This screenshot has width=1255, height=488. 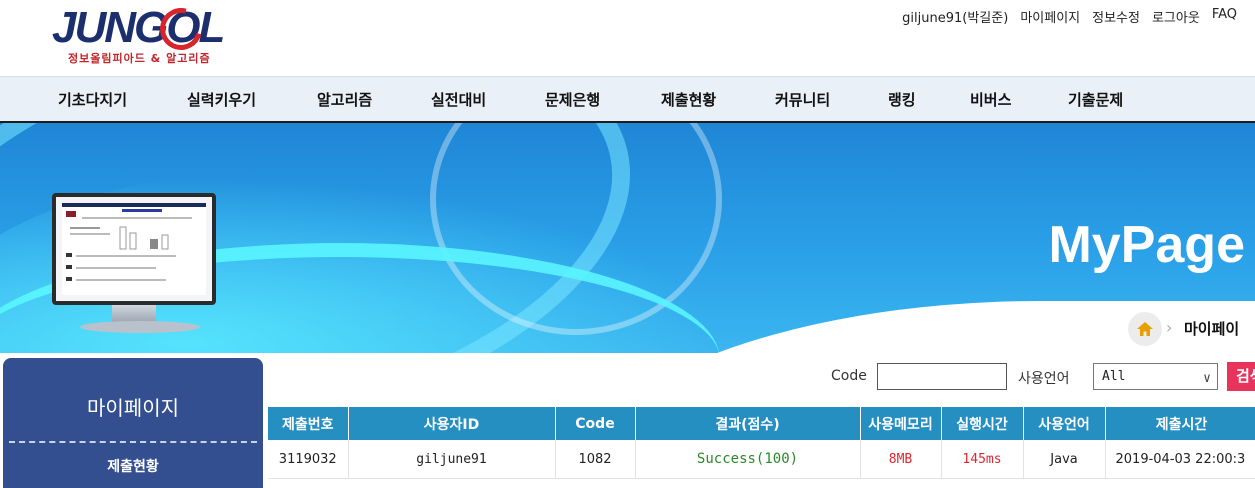 What do you see at coordinates (901, 459) in the screenshot?
I see `cell-memory: 8MB` at bounding box center [901, 459].